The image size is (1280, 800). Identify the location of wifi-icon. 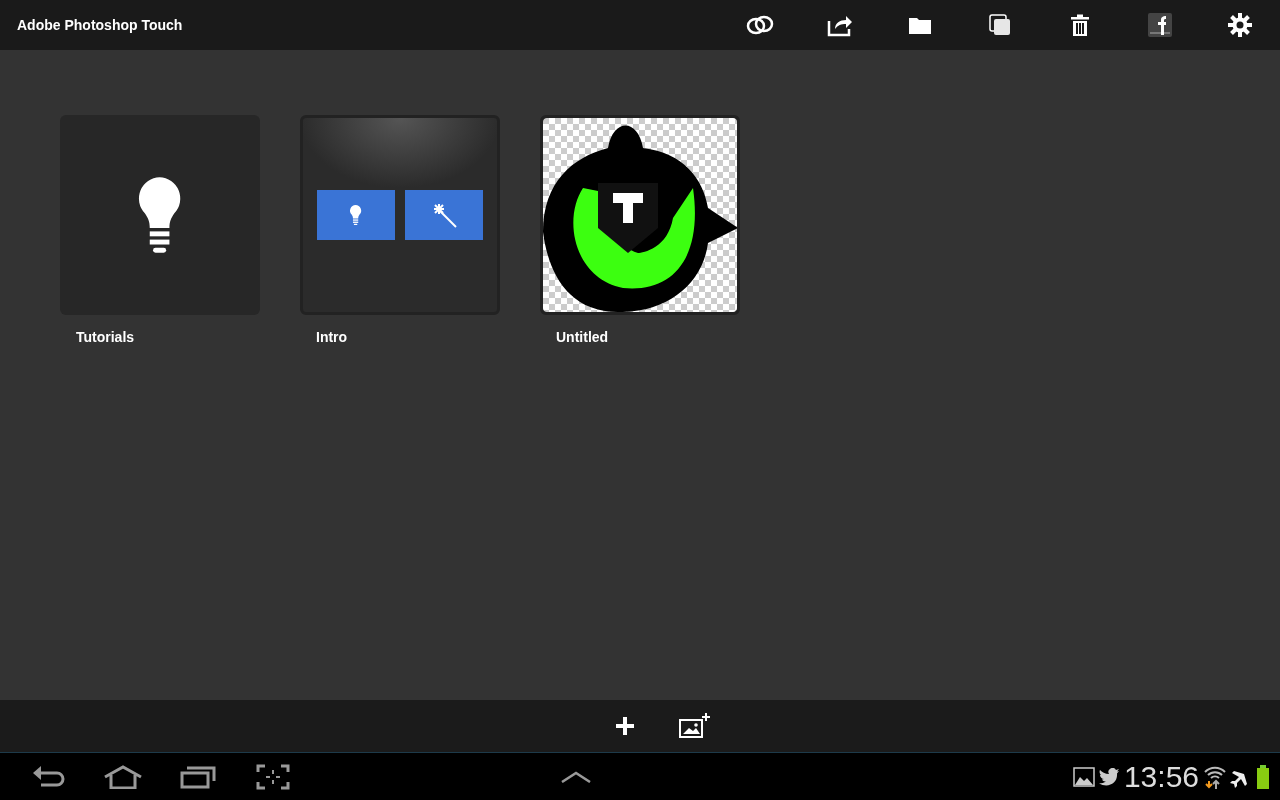
(1215, 776).